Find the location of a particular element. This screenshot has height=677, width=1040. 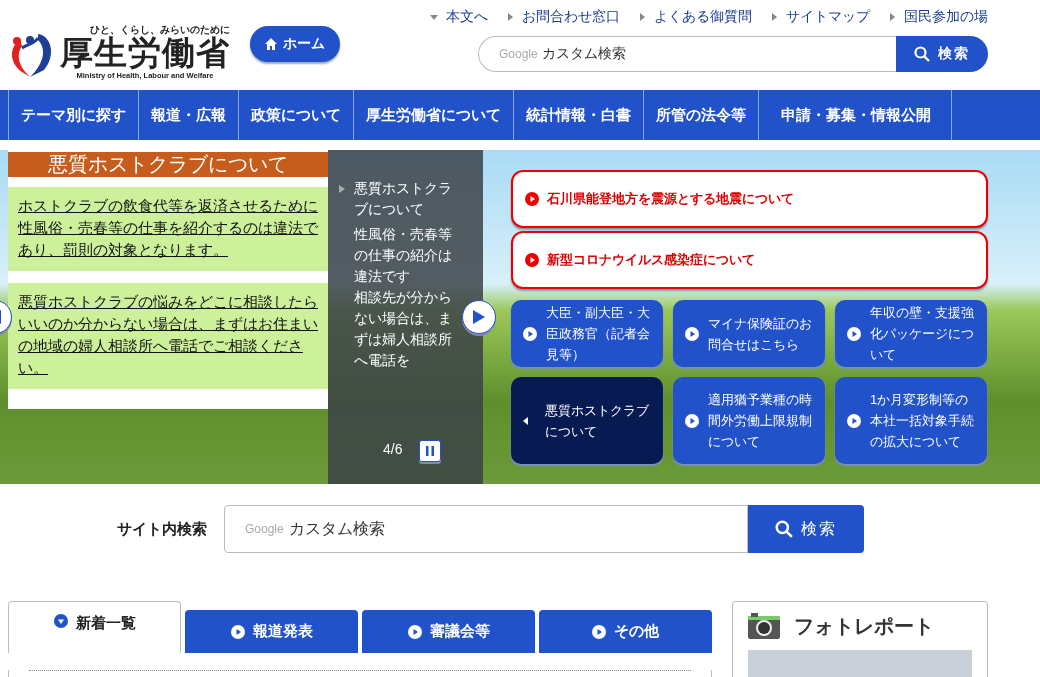

slide-title: 悪質ホストクラブについて is located at coordinates (168, 164).